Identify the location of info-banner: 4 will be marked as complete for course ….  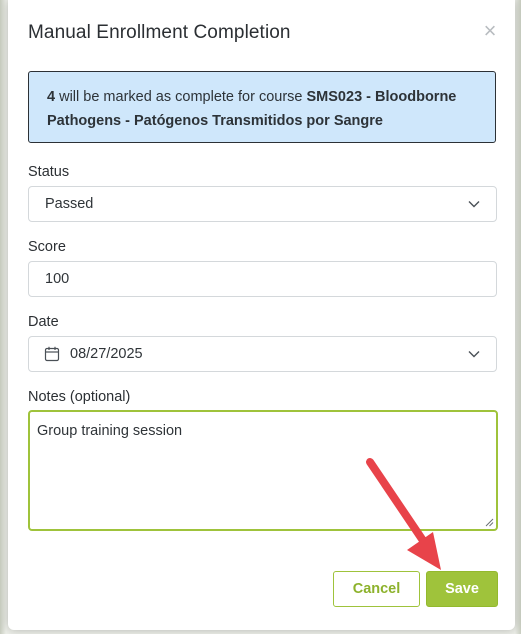
(262, 107).